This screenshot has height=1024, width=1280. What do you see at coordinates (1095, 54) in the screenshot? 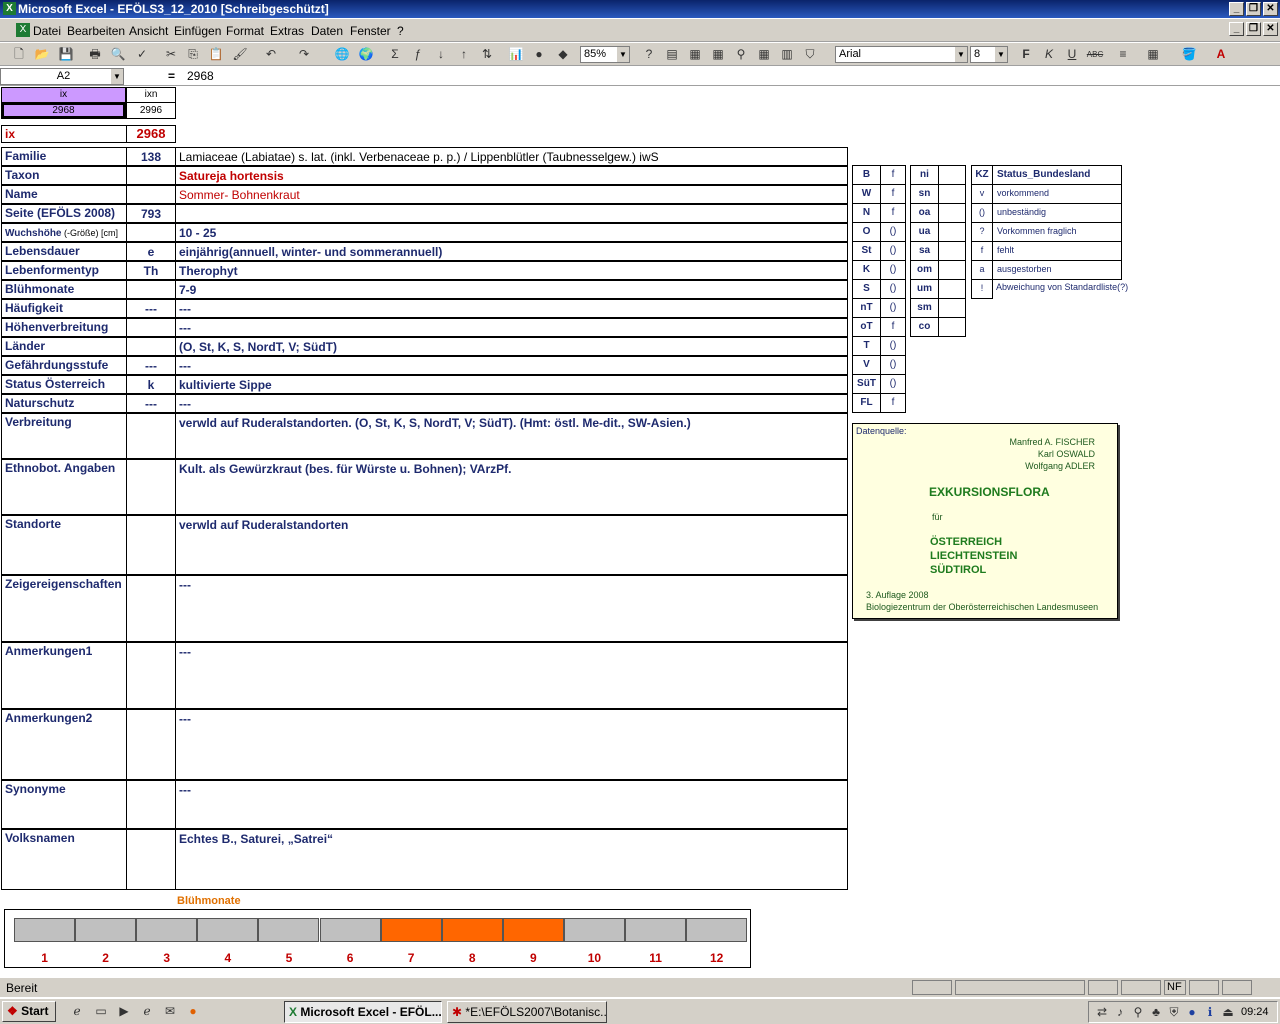
I see `strikethrough-icon: ABC` at bounding box center [1095, 54].